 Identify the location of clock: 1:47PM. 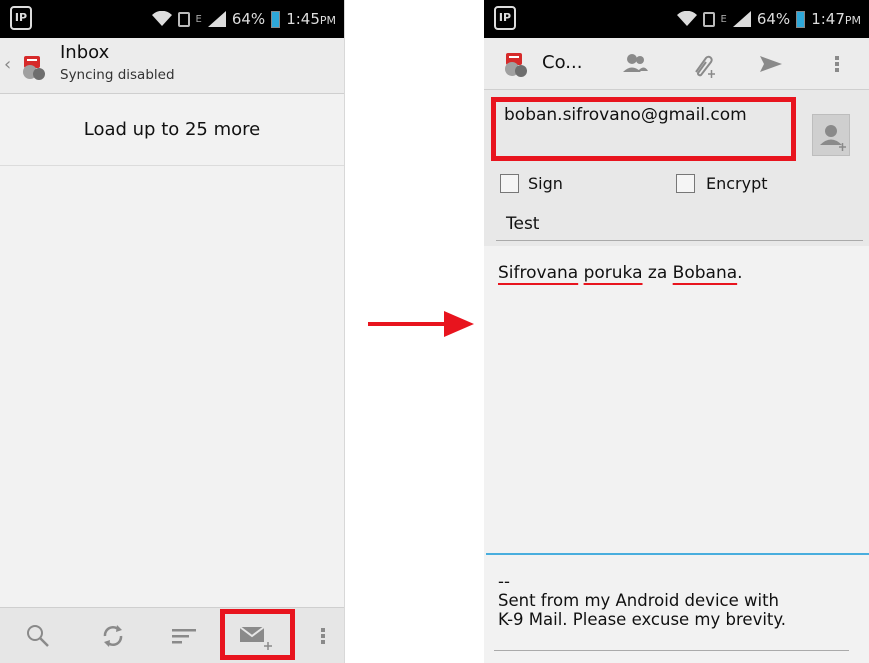
(836, 19).